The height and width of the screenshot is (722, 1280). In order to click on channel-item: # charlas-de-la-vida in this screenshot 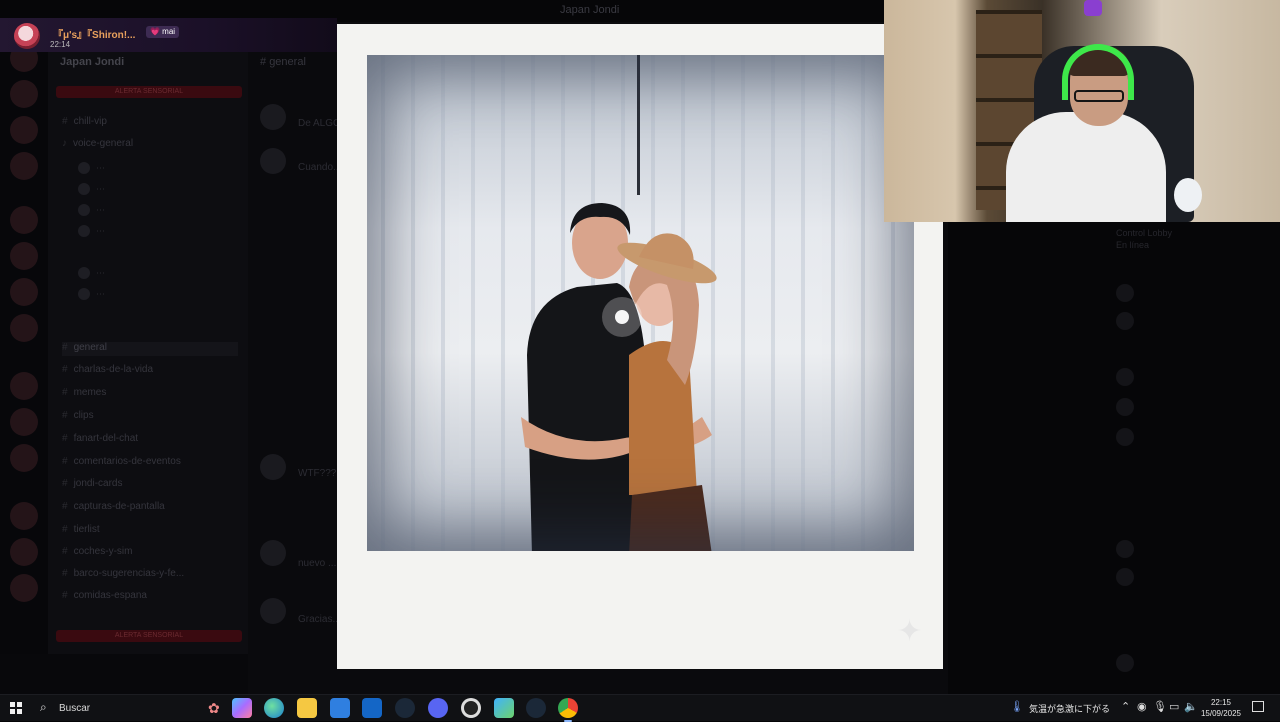, I will do `click(107, 371)`.